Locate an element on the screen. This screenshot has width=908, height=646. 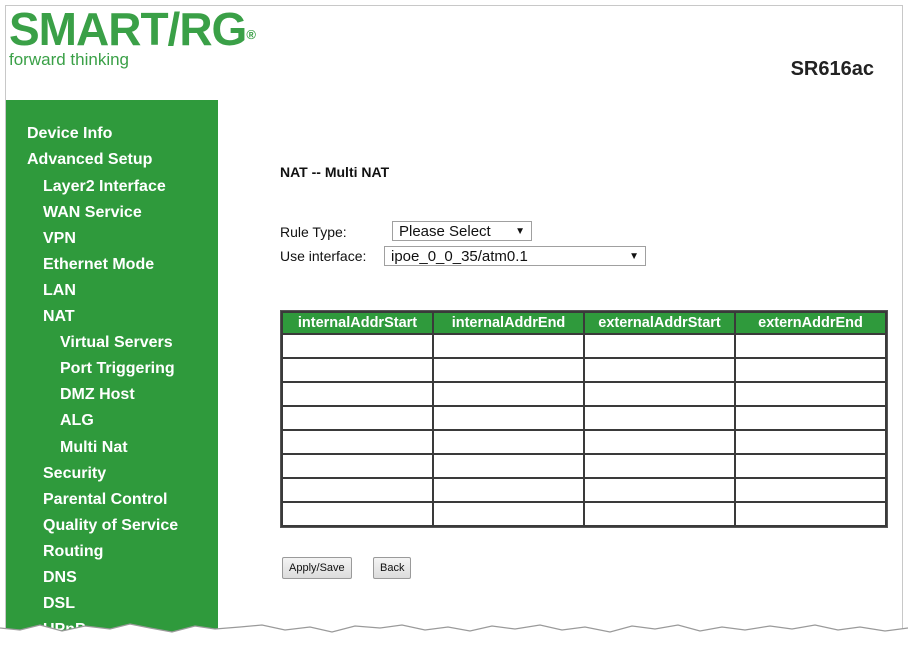
use-interface-label: Use interface: is located at coordinates (323, 256).